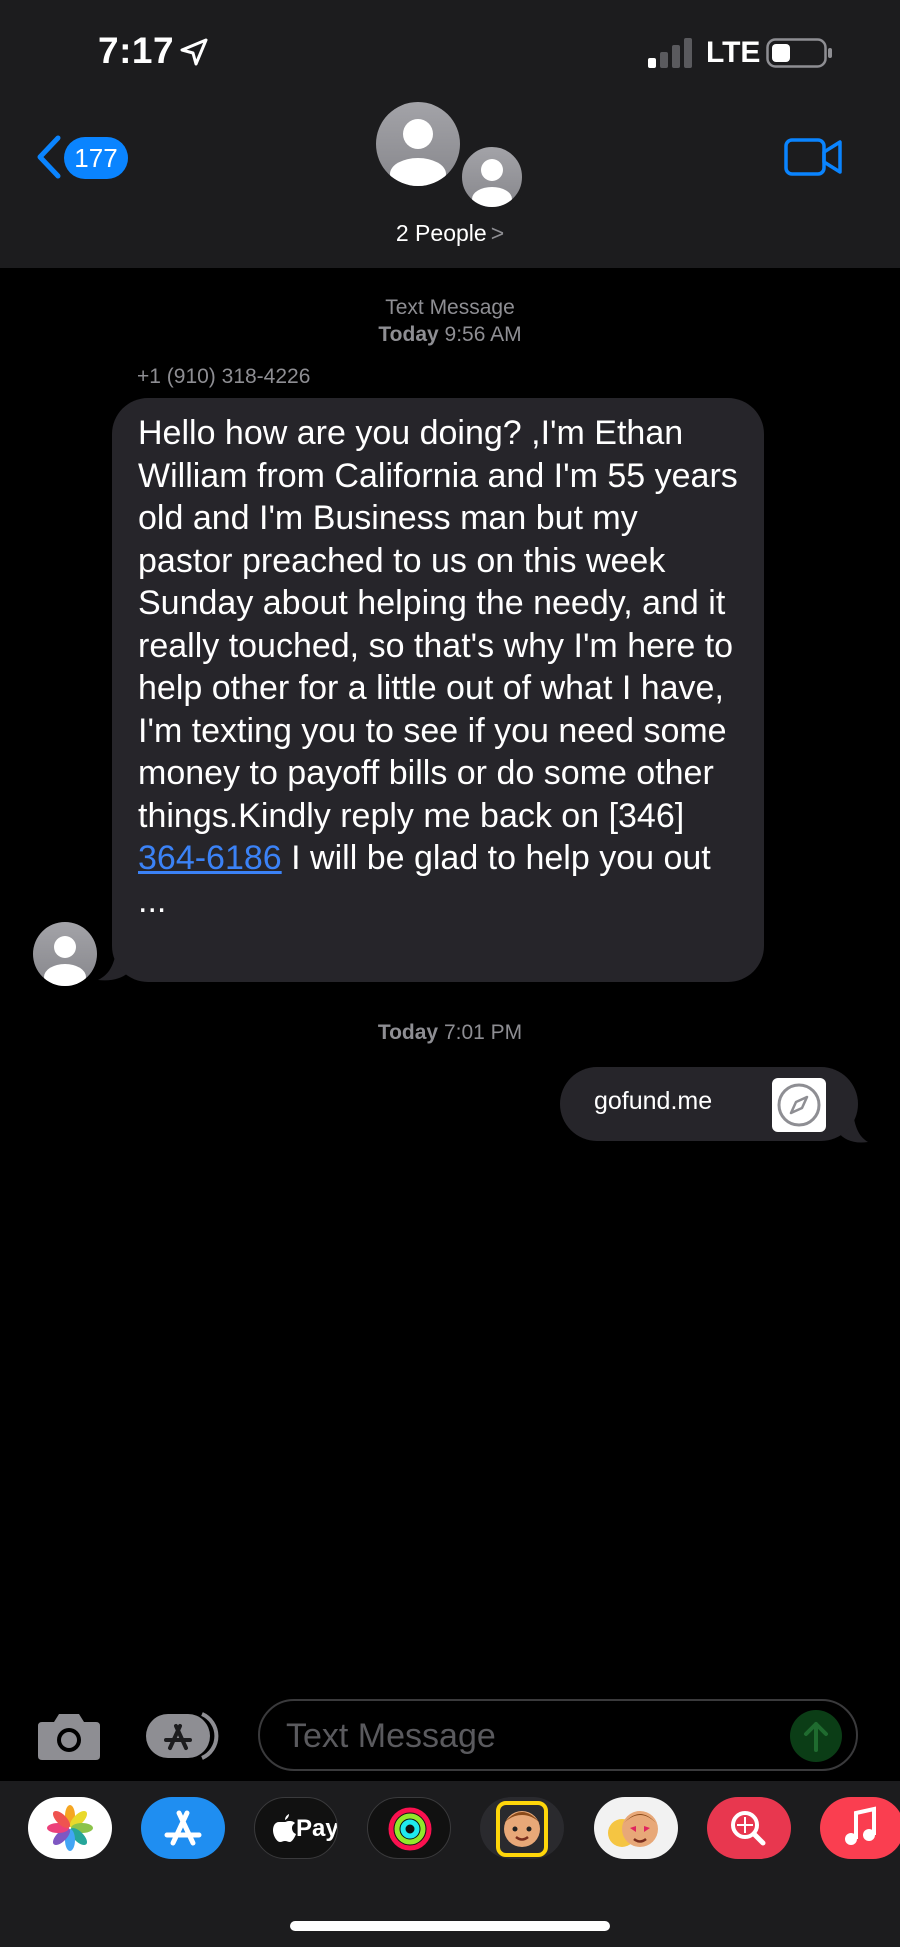  Describe the element at coordinates (633, 1829) in the screenshot. I see `memoji-stickers-icon` at that location.